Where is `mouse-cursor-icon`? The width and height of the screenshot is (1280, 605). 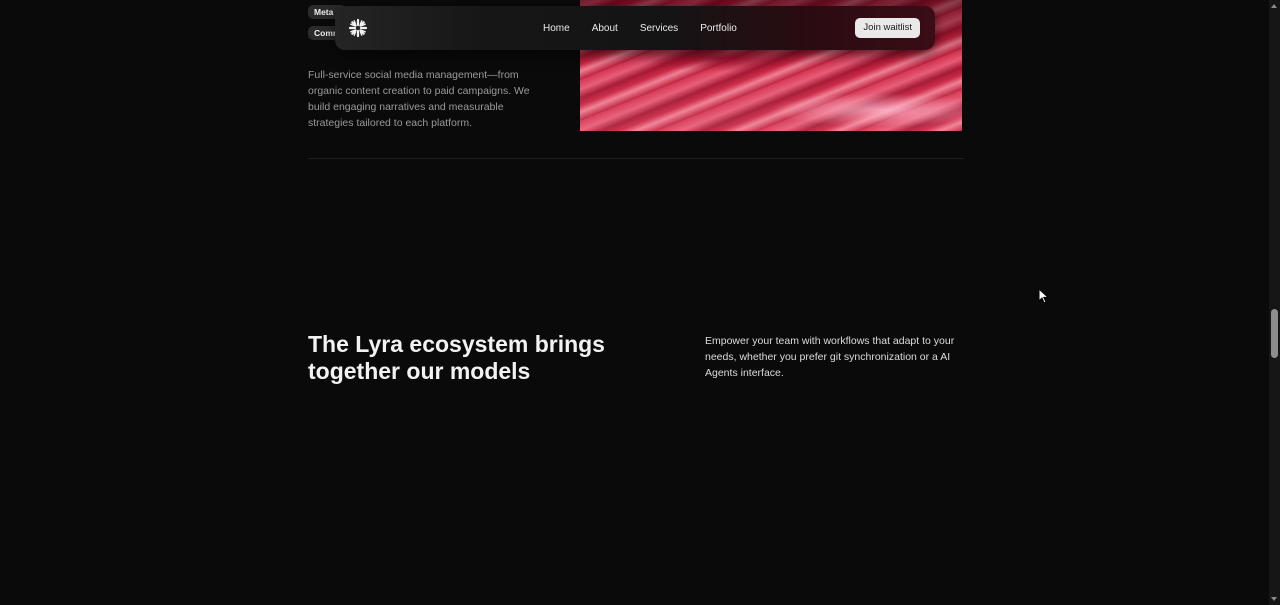 mouse-cursor-icon is located at coordinates (1044, 296).